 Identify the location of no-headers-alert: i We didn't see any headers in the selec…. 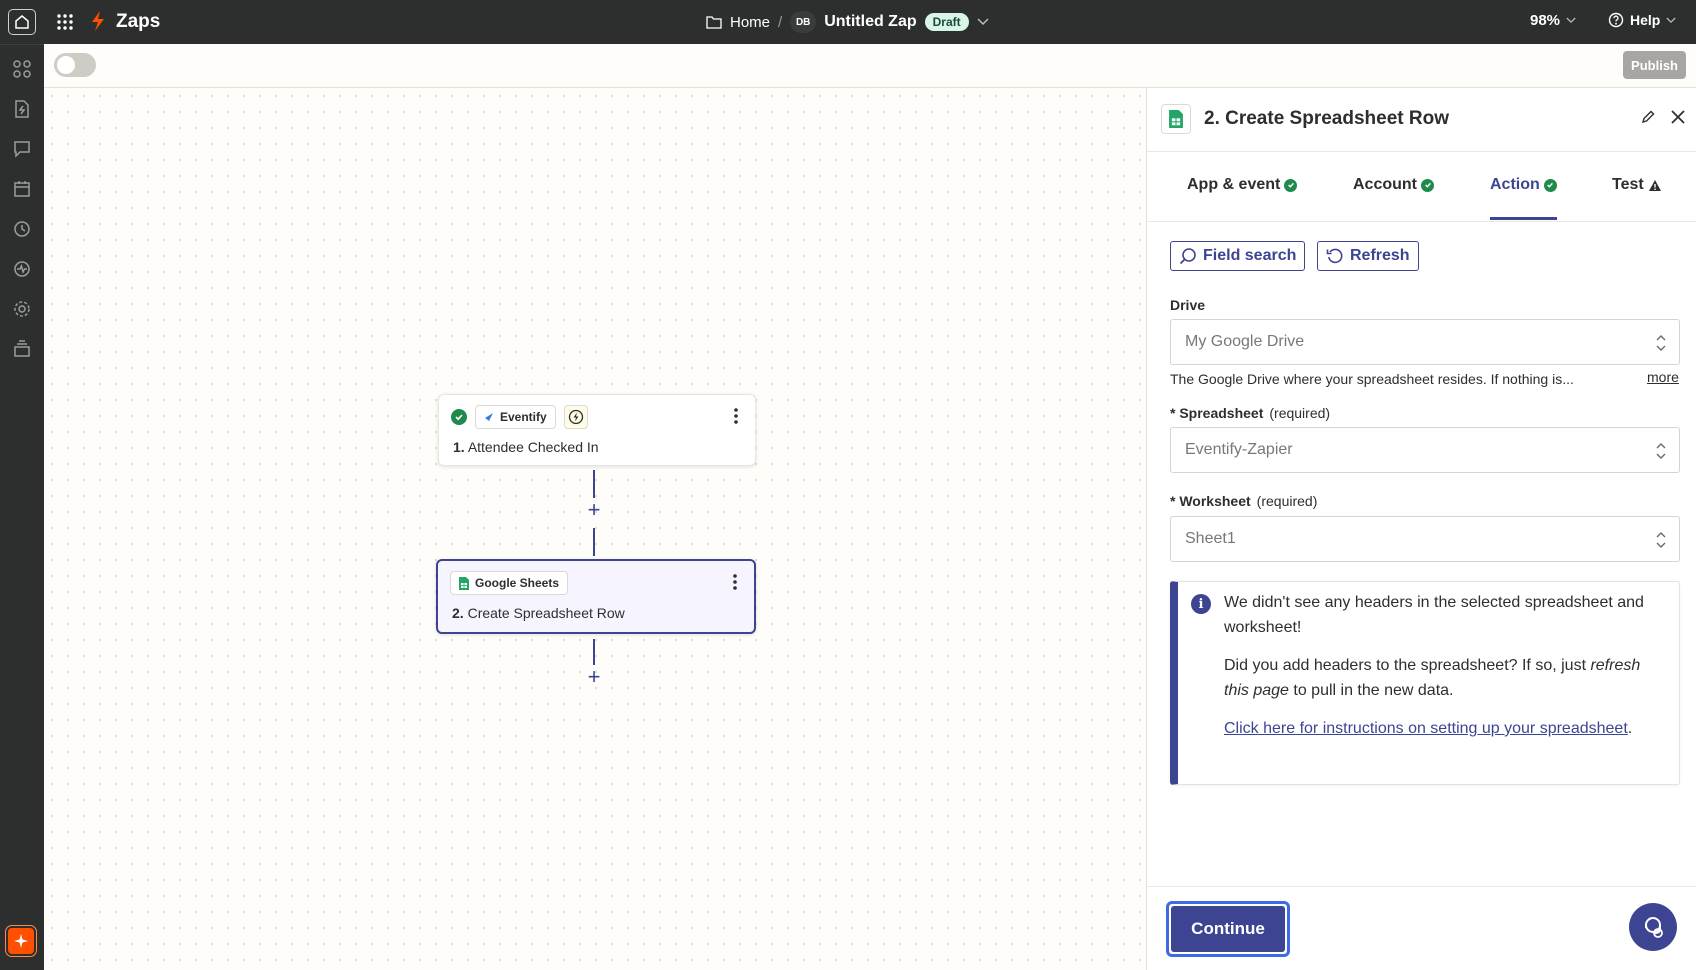
(1425, 683).